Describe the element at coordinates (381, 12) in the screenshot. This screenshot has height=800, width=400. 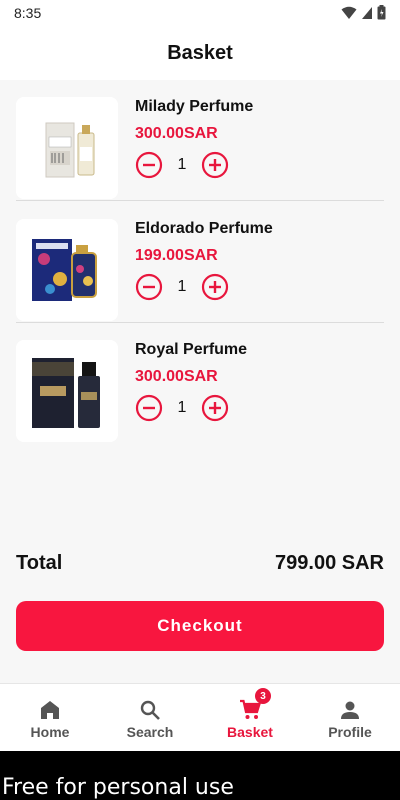
I see `battery-icon` at that location.